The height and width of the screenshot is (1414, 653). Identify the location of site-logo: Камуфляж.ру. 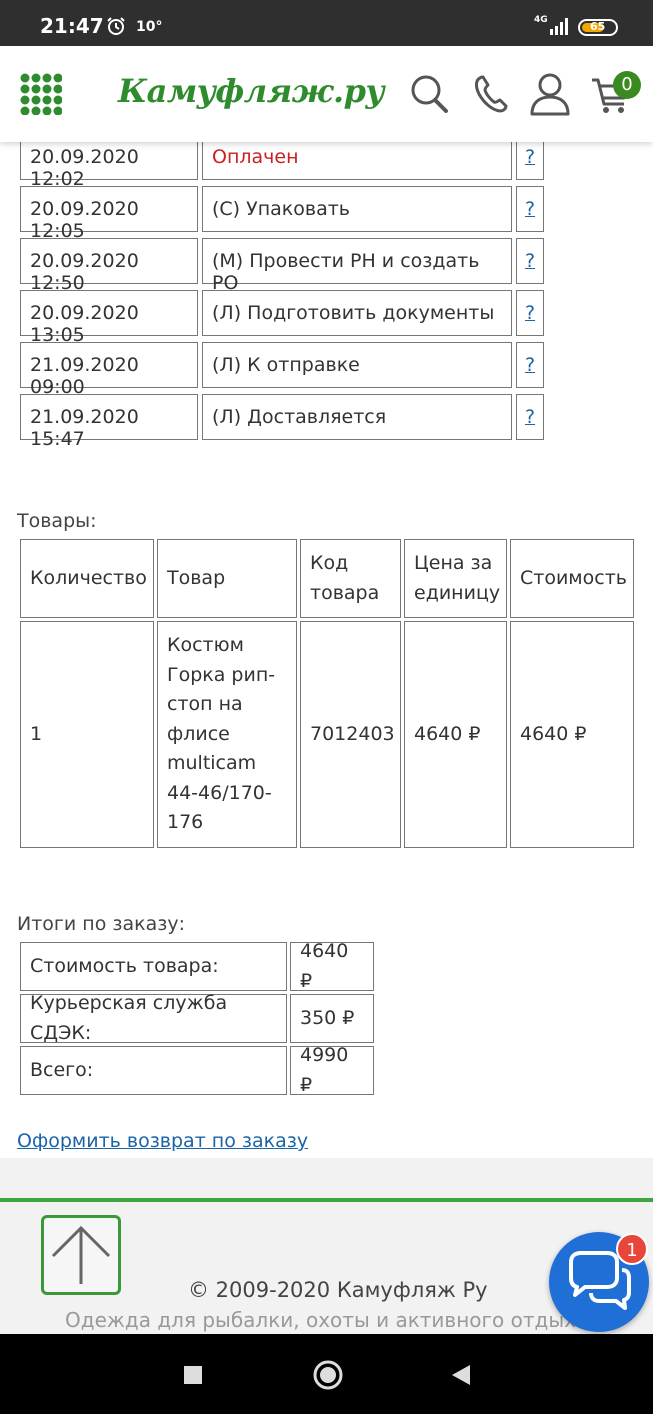
(251, 91).